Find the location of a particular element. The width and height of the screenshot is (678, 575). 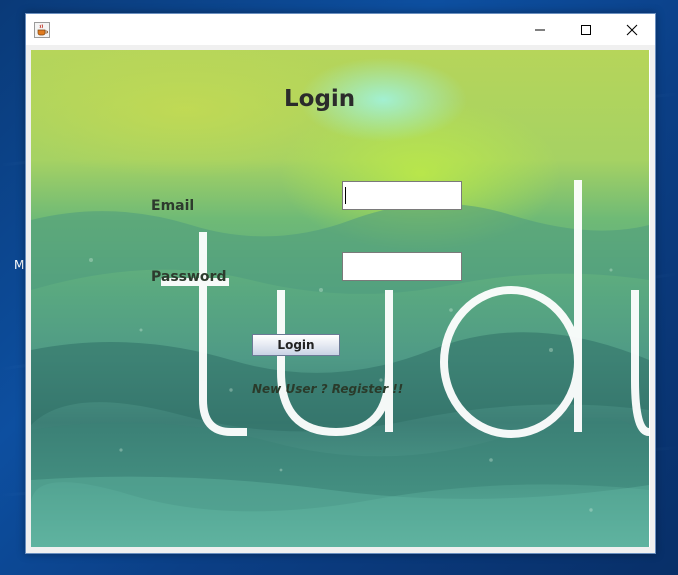

password-field is located at coordinates (402, 266).